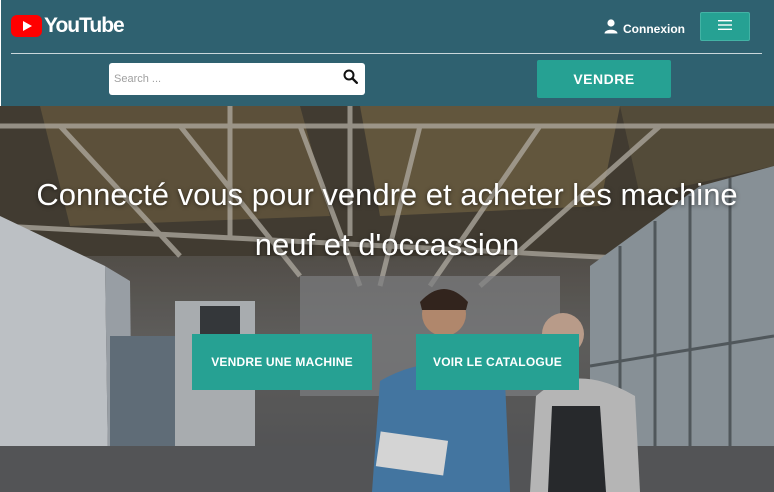  What do you see at coordinates (497, 362) in the screenshot?
I see `view-catalog-button: VOIR LE CATALOGUE` at bounding box center [497, 362].